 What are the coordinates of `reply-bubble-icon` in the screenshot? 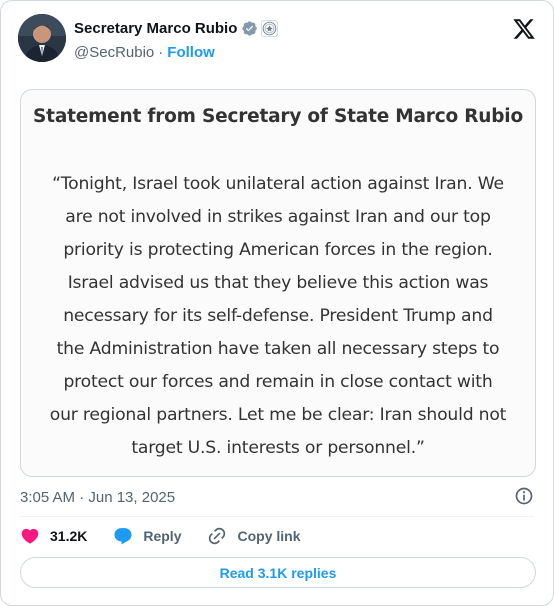 It's located at (123, 536).